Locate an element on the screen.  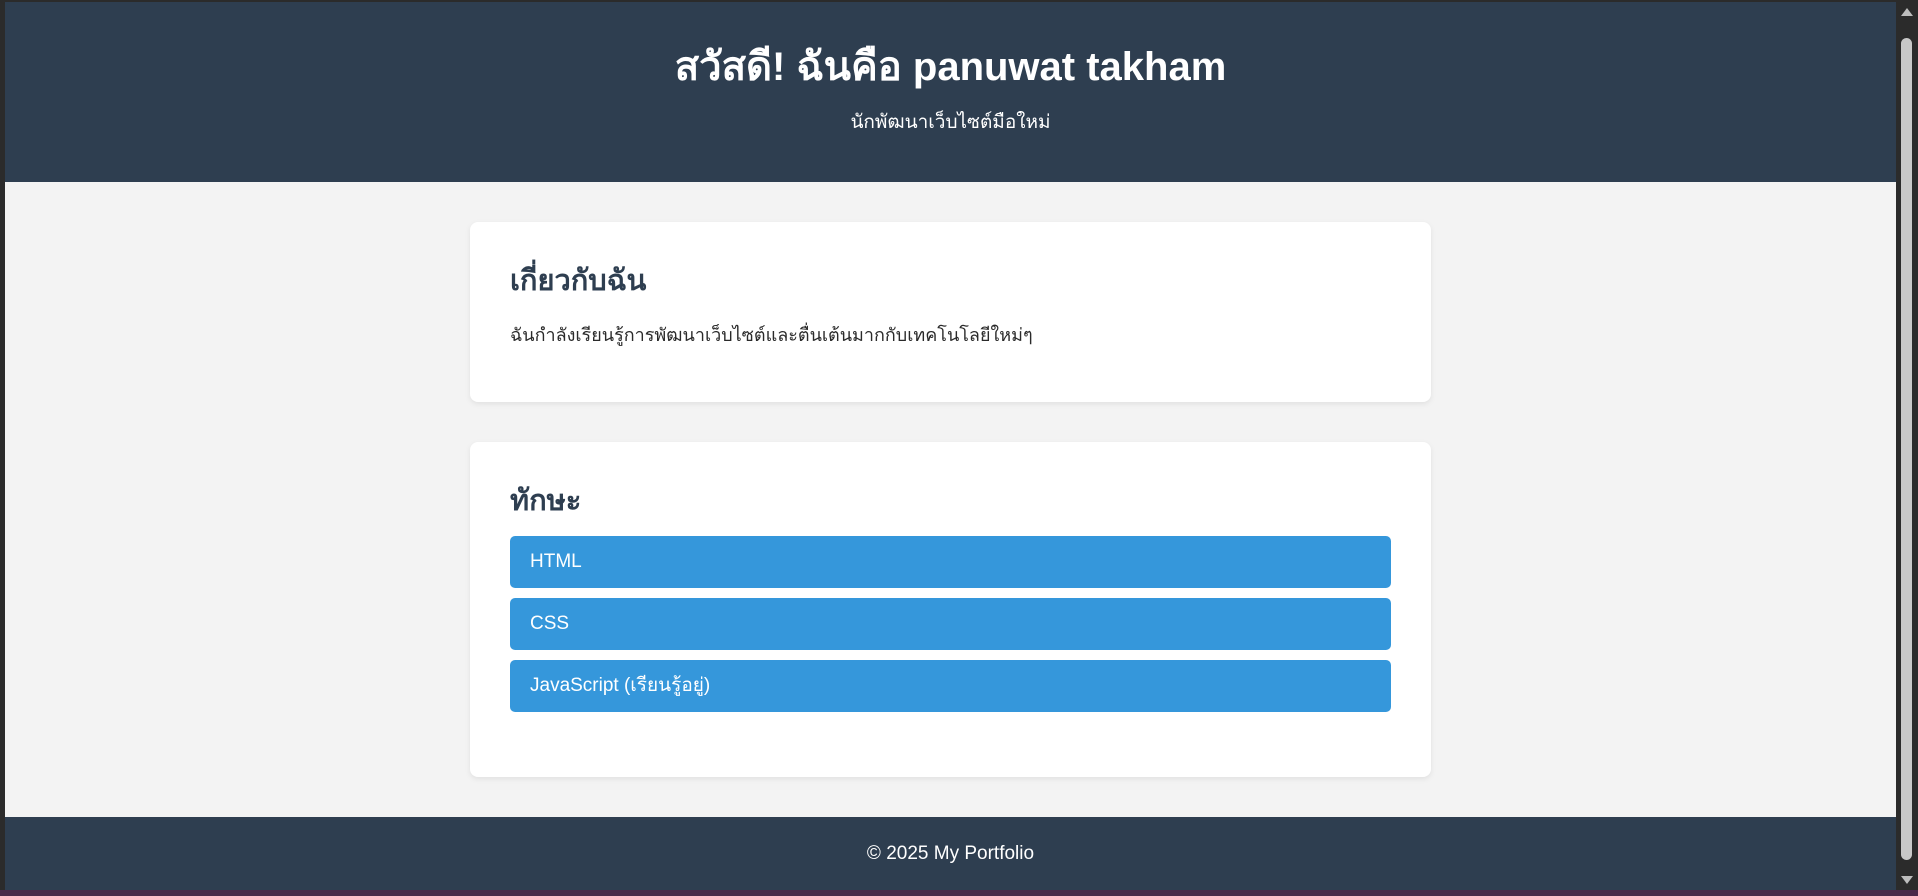
scrollbar-thumb is located at coordinates (1906, 449).